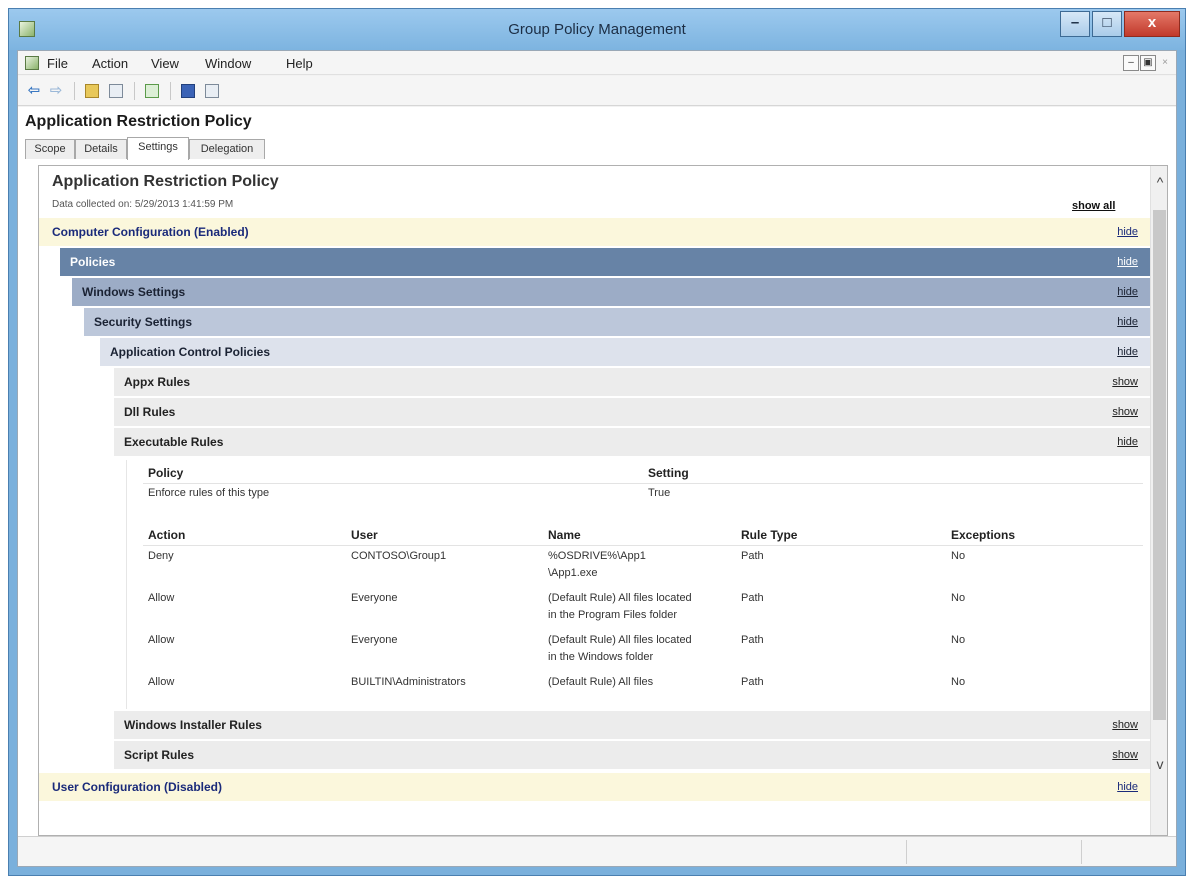 This screenshot has width=1194, height=880. I want to click on help-icon, so click(188, 91).